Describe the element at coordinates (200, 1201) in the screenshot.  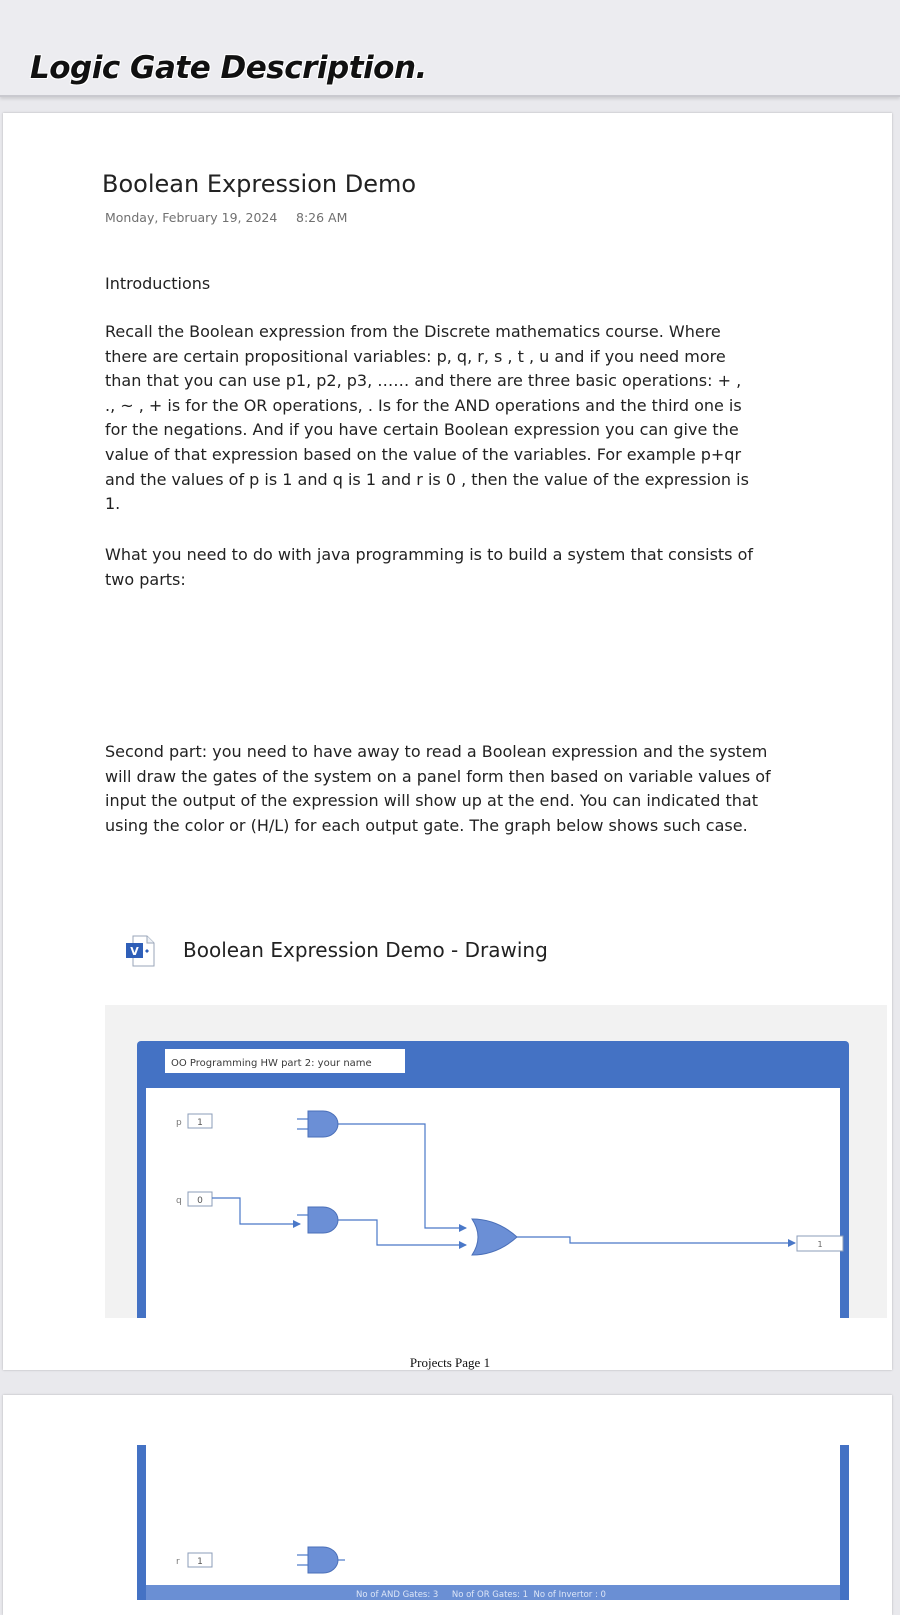
I see `input-q-value: 0` at that location.